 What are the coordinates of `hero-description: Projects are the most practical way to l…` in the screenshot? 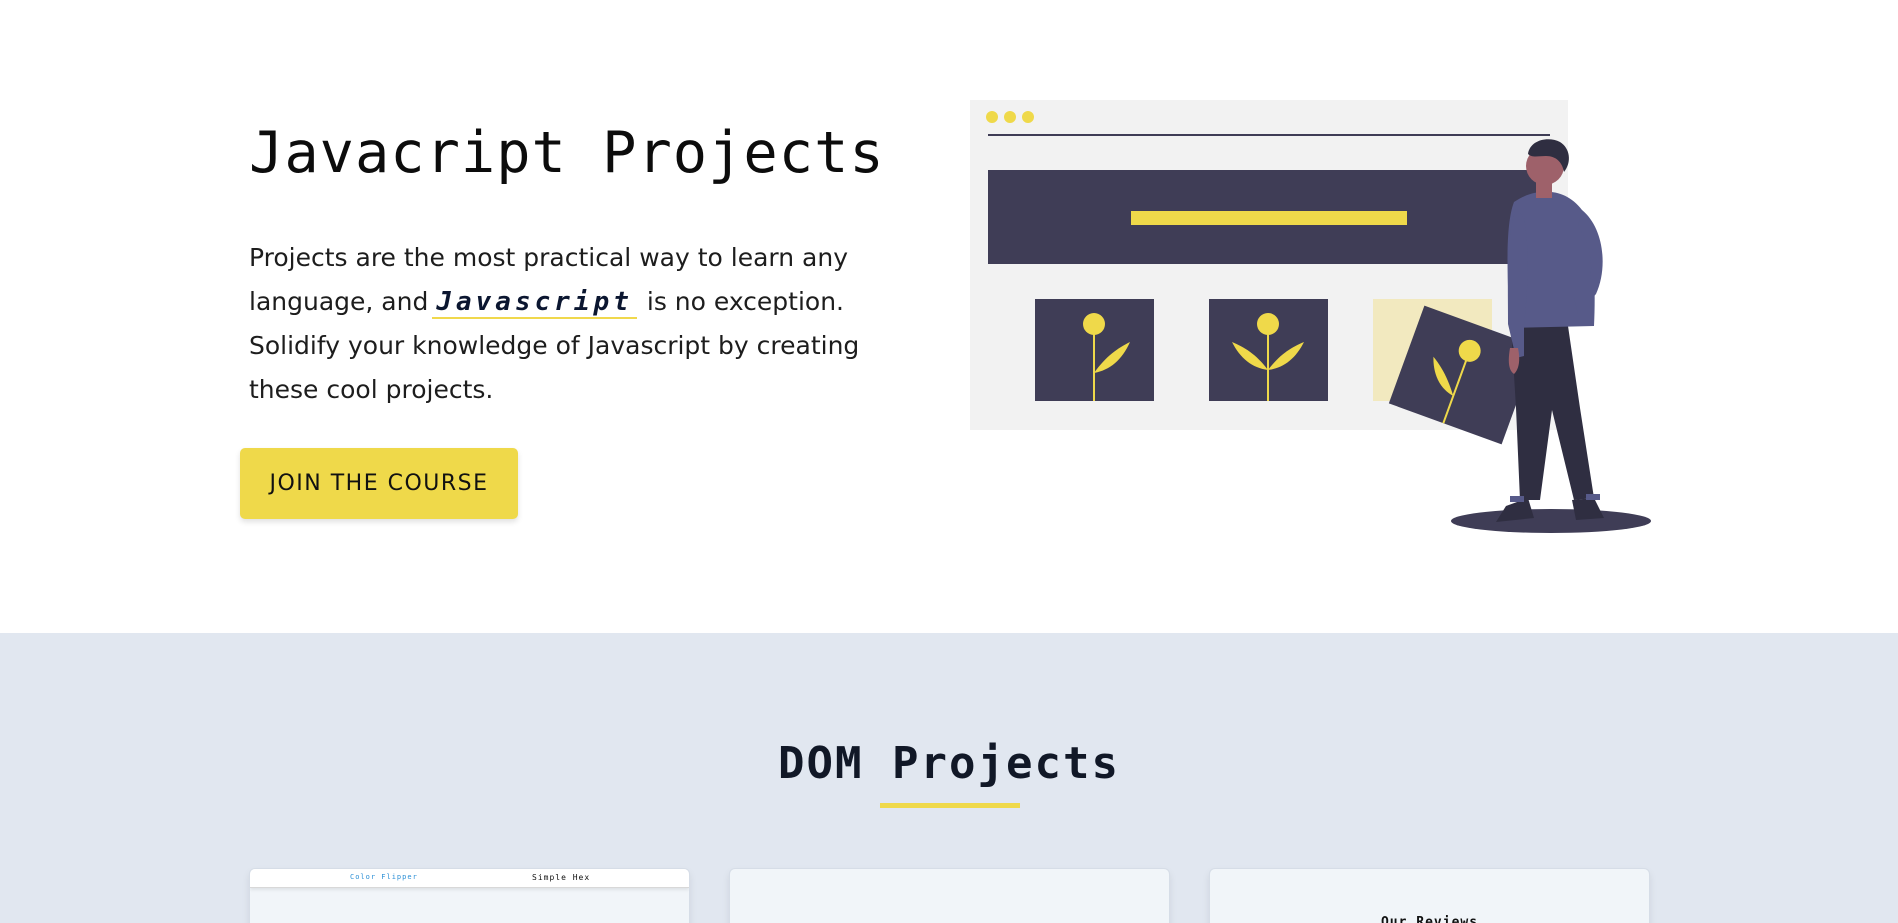 It's located at (569, 324).